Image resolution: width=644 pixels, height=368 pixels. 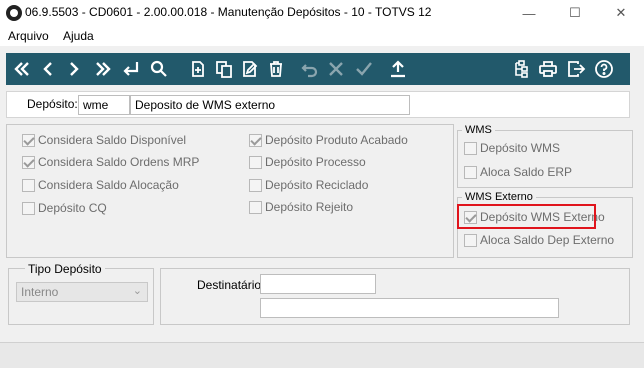 I want to click on checkbox-label: Considera Saldo Disponível, so click(x=112, y=140).